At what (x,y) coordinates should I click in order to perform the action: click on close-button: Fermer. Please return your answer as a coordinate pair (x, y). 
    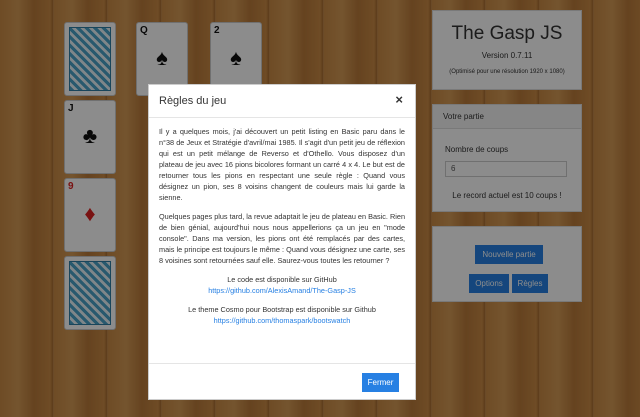
    Looking at the image, I should click on (380, 382).